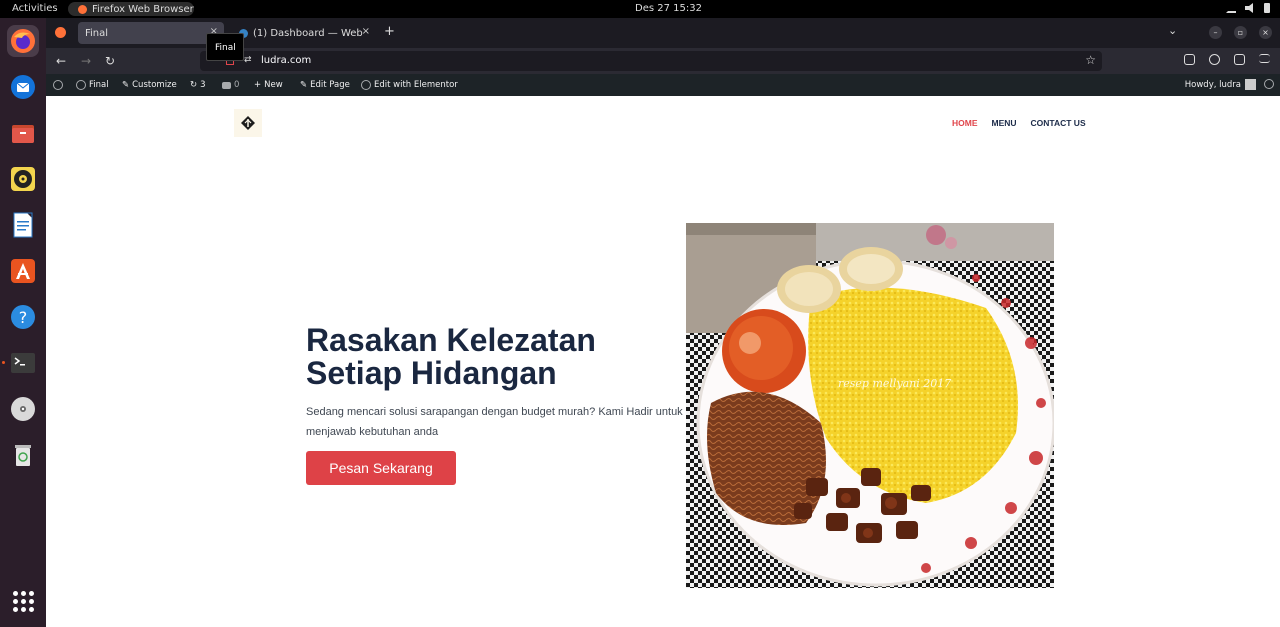 The height and width of the screenshot is (627, 1280). I want to click on extensions-icon, so click(1239, 59).